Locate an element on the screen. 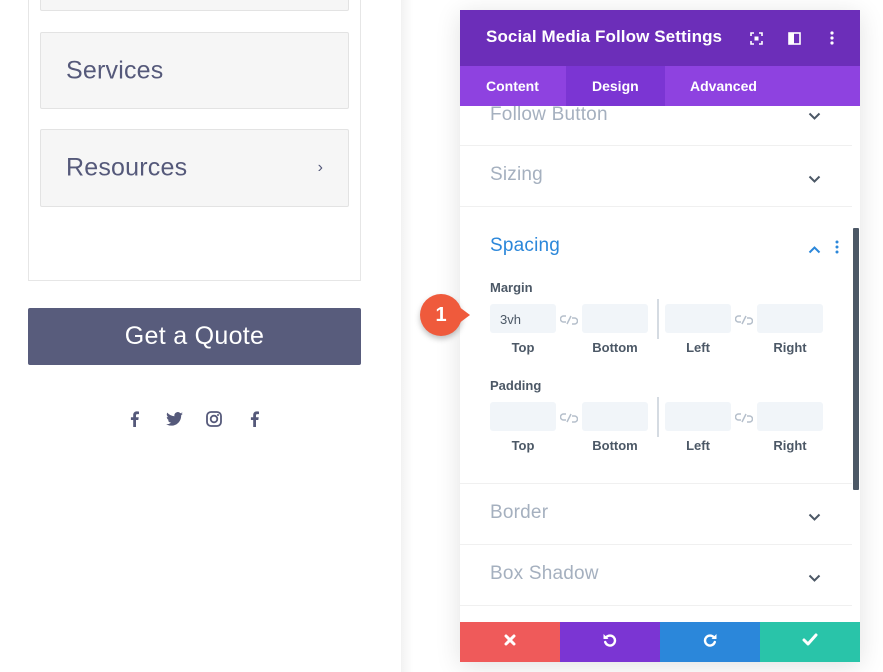  padding-right-input is located at coordinates (790, 416).